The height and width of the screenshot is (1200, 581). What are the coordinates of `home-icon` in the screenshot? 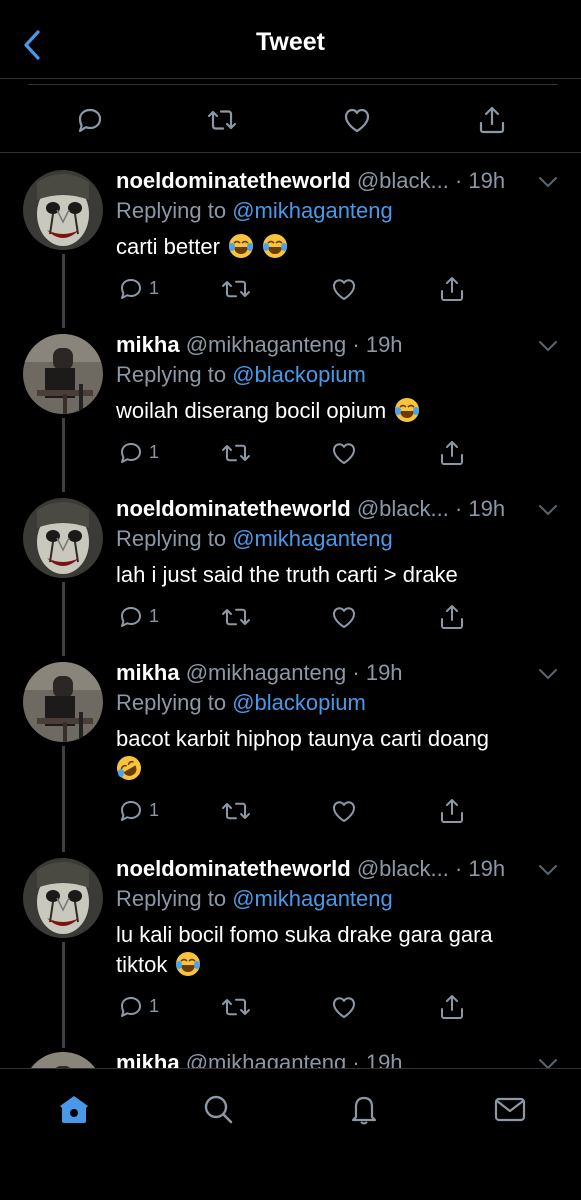 It's located at (74, 1109).